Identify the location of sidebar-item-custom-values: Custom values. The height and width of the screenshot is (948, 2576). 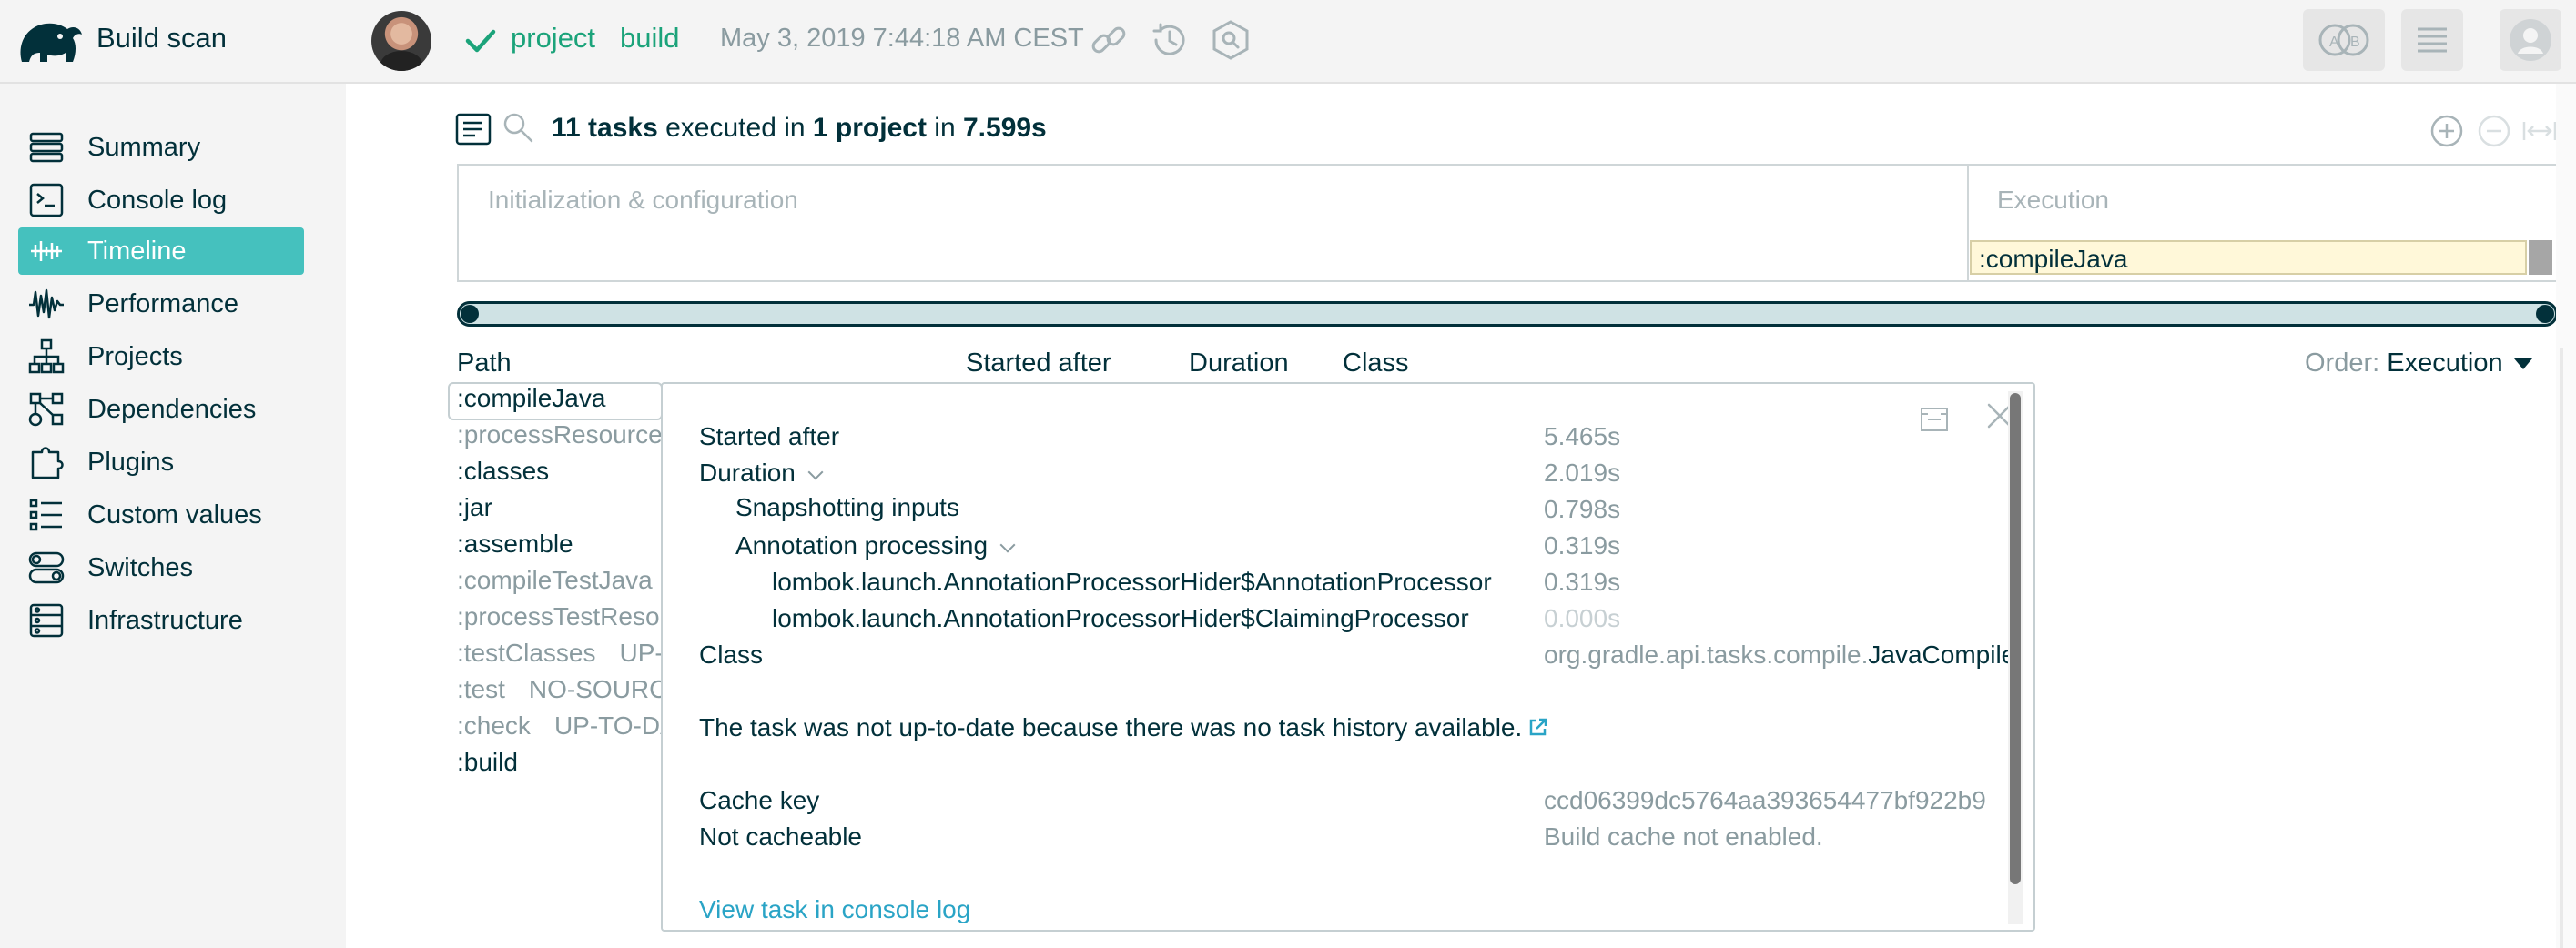
(161, 515).